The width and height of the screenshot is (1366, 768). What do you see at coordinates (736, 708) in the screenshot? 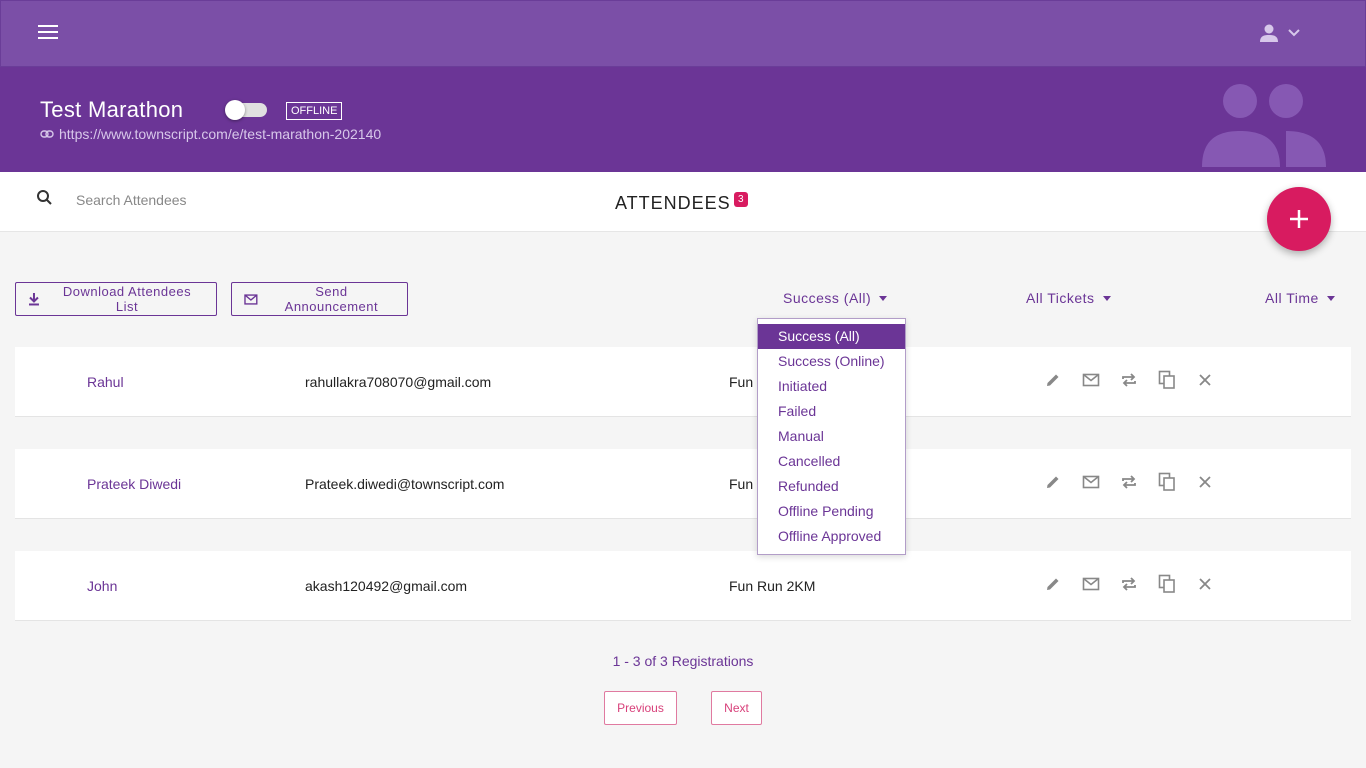
I see `next-button: Next` at bounding box center [736, 708].